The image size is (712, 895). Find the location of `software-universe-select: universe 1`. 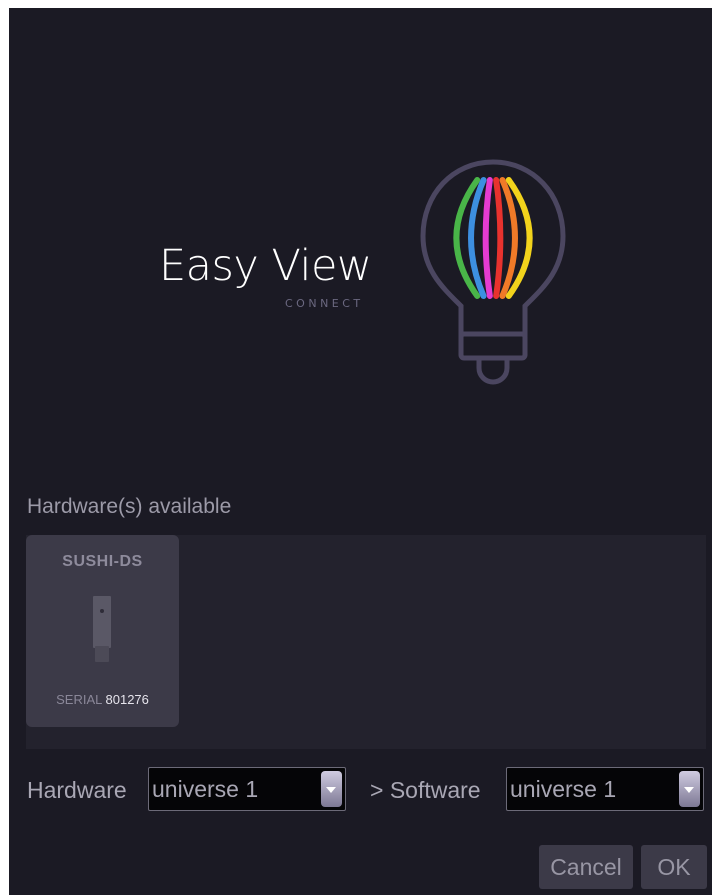

software-universe-select: universe 1 is located at coordinates (605, 789).